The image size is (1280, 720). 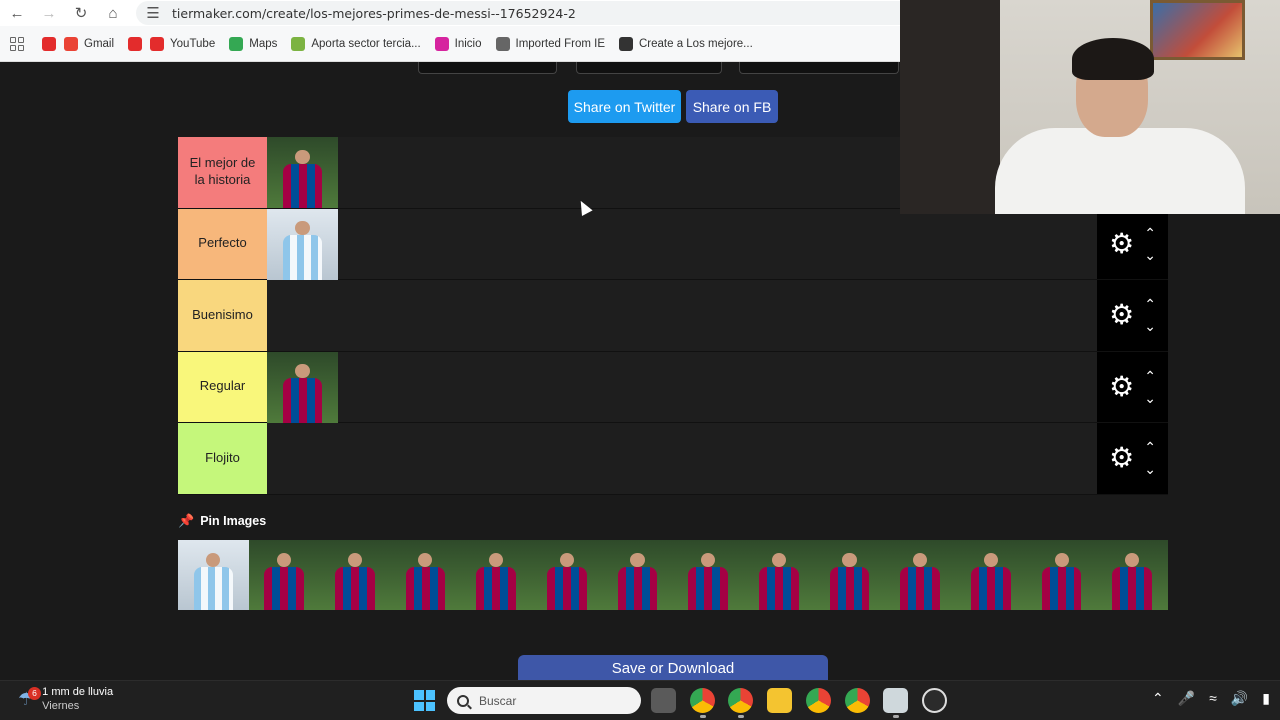 What do you see at coordinates (222, 458) in the screenshot?
I see `tier-label: Flojito` at bounding box center [222, 458].